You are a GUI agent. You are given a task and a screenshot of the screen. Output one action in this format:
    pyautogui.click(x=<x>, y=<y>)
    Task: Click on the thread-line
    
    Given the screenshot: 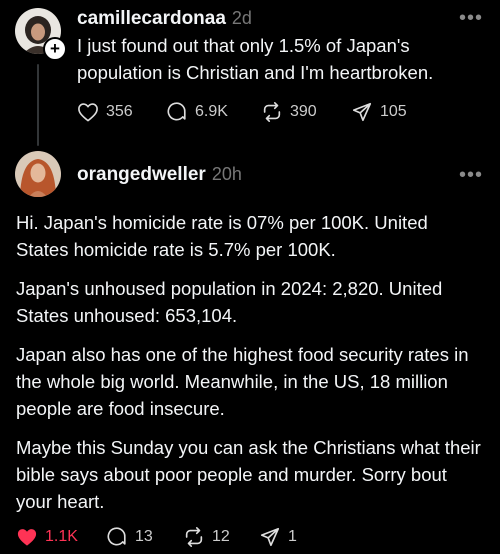 What is the action you would take?
    pyautogui.click(x=38, y=105)
    